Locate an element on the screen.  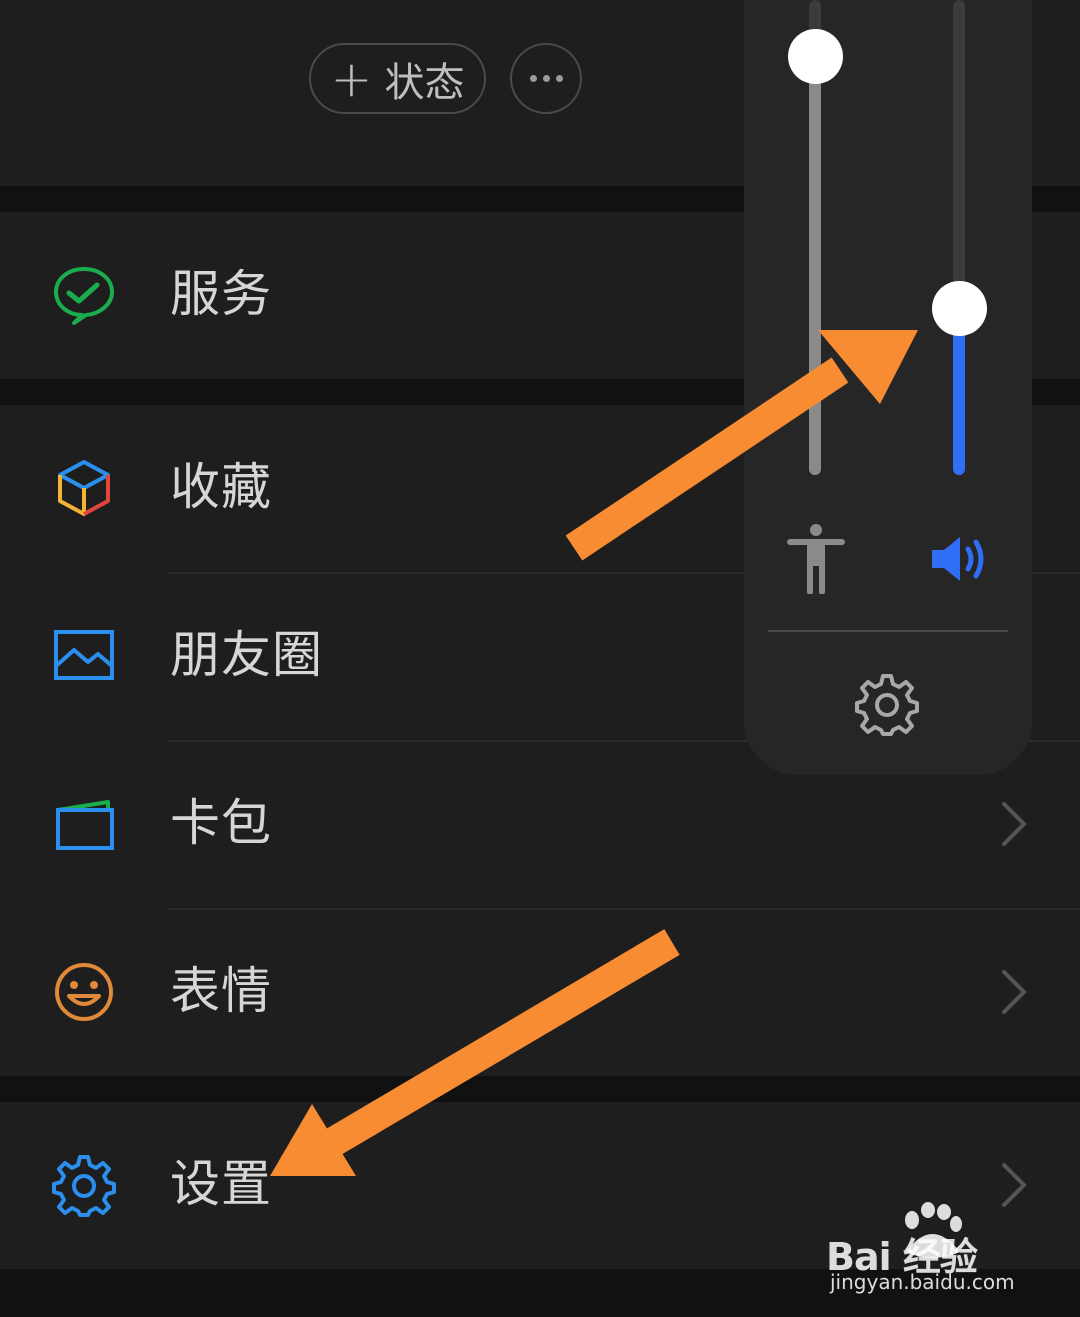
picture-icon is located at coordinates (84, 655).